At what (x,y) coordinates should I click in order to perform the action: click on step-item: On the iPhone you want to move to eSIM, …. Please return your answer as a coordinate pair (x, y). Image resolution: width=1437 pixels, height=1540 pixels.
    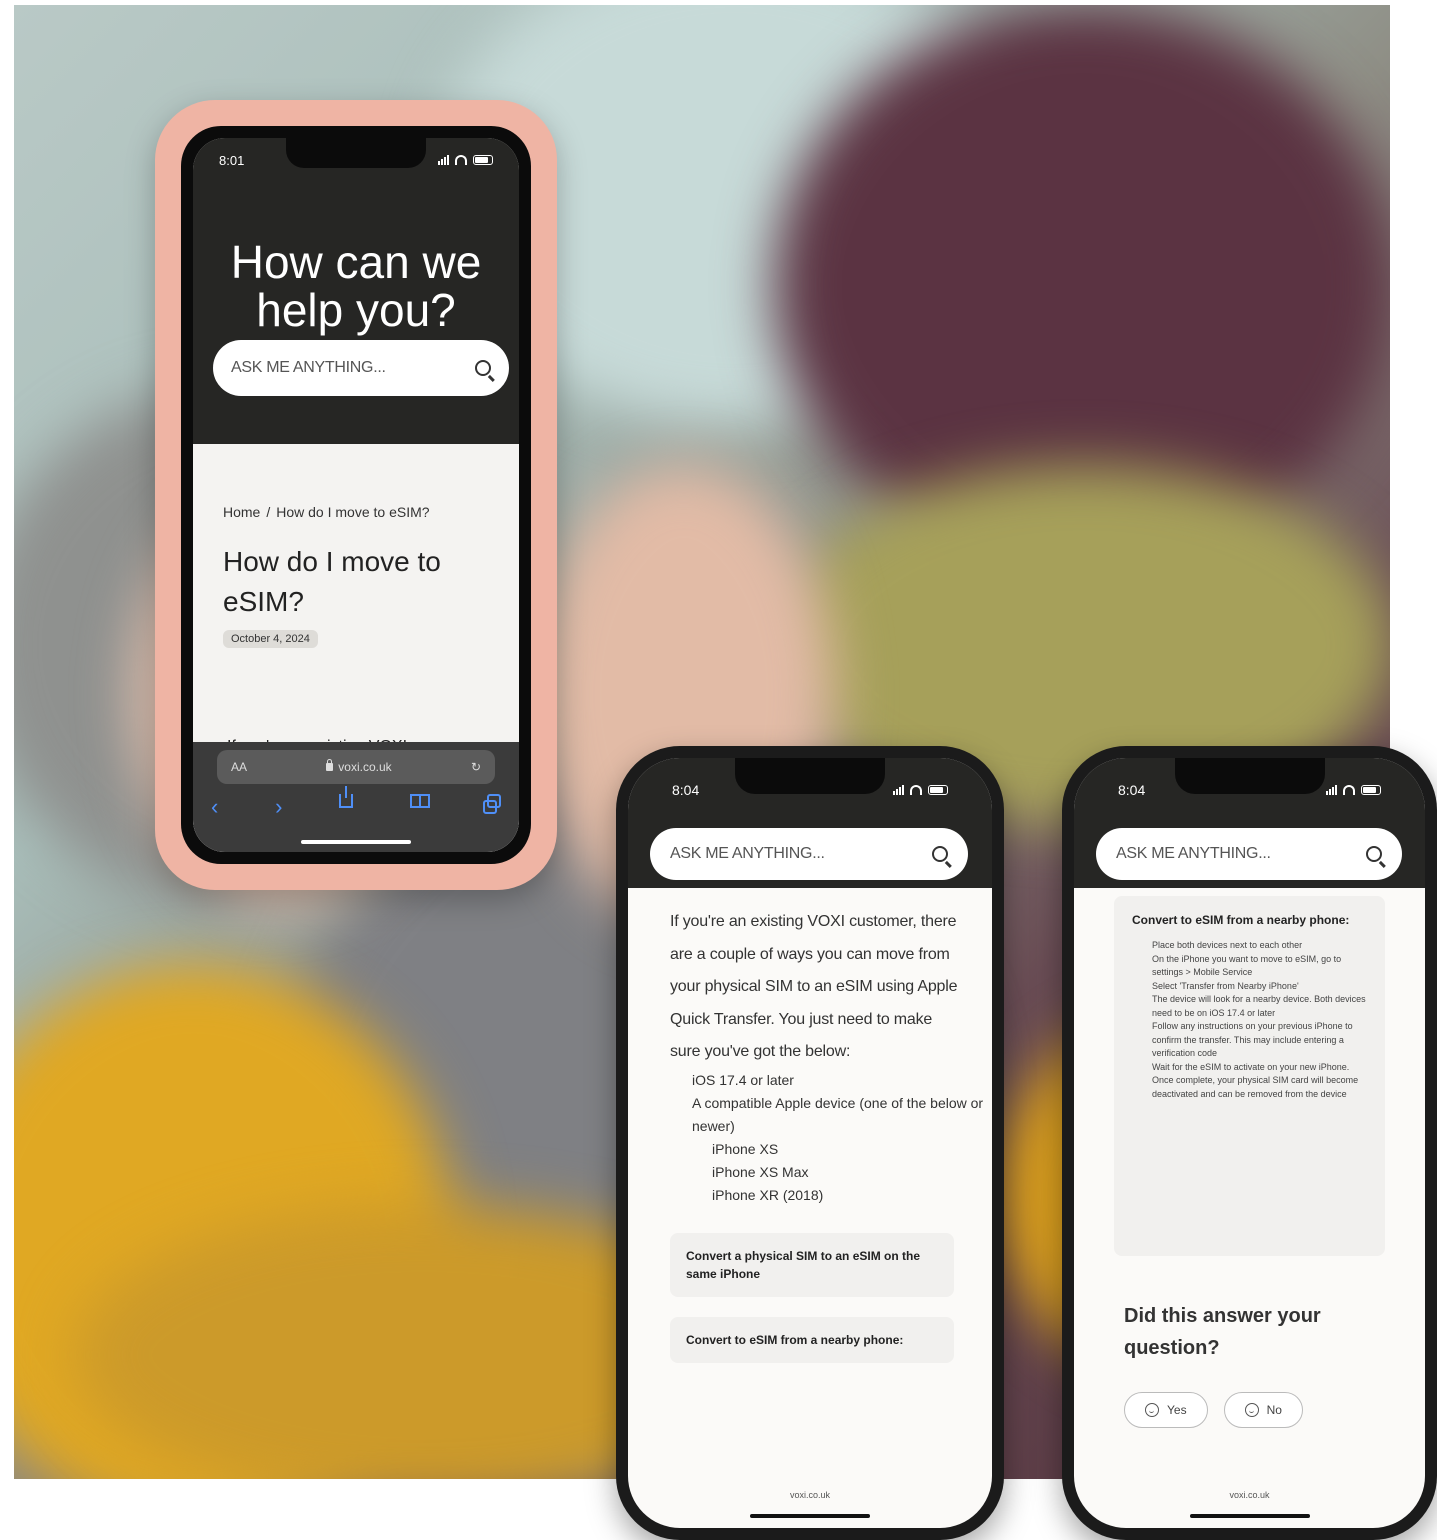
    Looking at the image, I should click on (1247, 965).